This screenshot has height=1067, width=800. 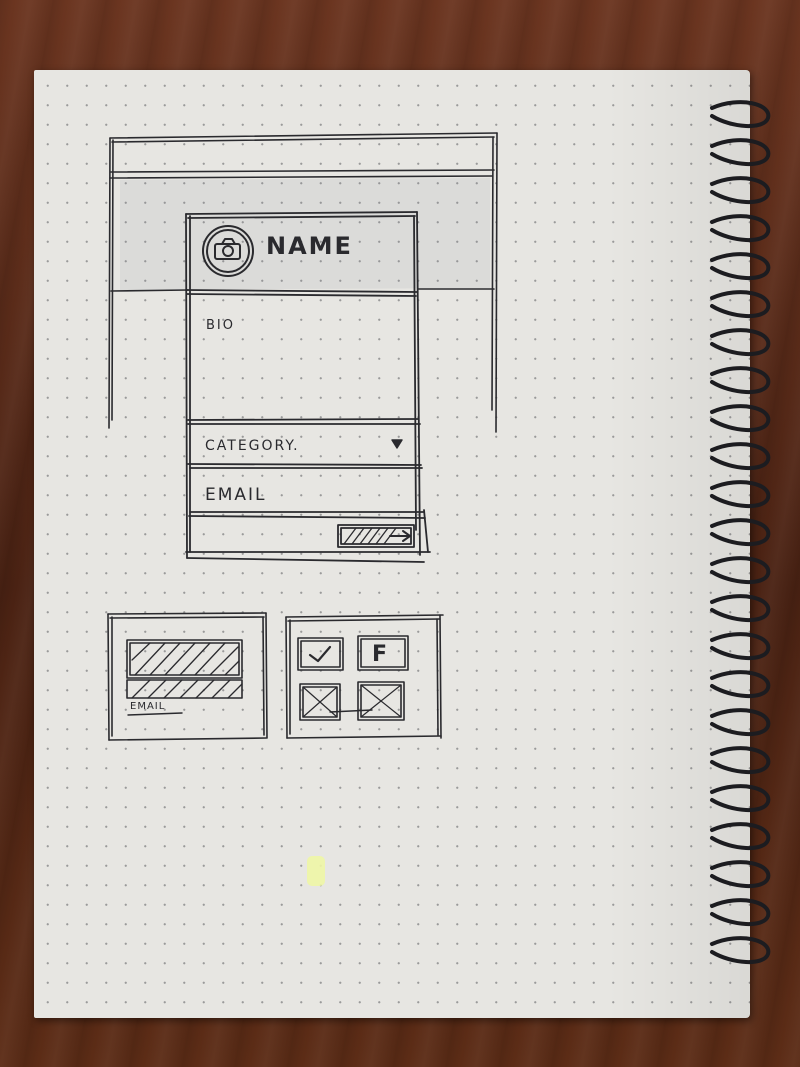 What do you see at coordinates (740, 532) in the screenshot?
I see `spiral-coils` at bounding box center [740, 532].